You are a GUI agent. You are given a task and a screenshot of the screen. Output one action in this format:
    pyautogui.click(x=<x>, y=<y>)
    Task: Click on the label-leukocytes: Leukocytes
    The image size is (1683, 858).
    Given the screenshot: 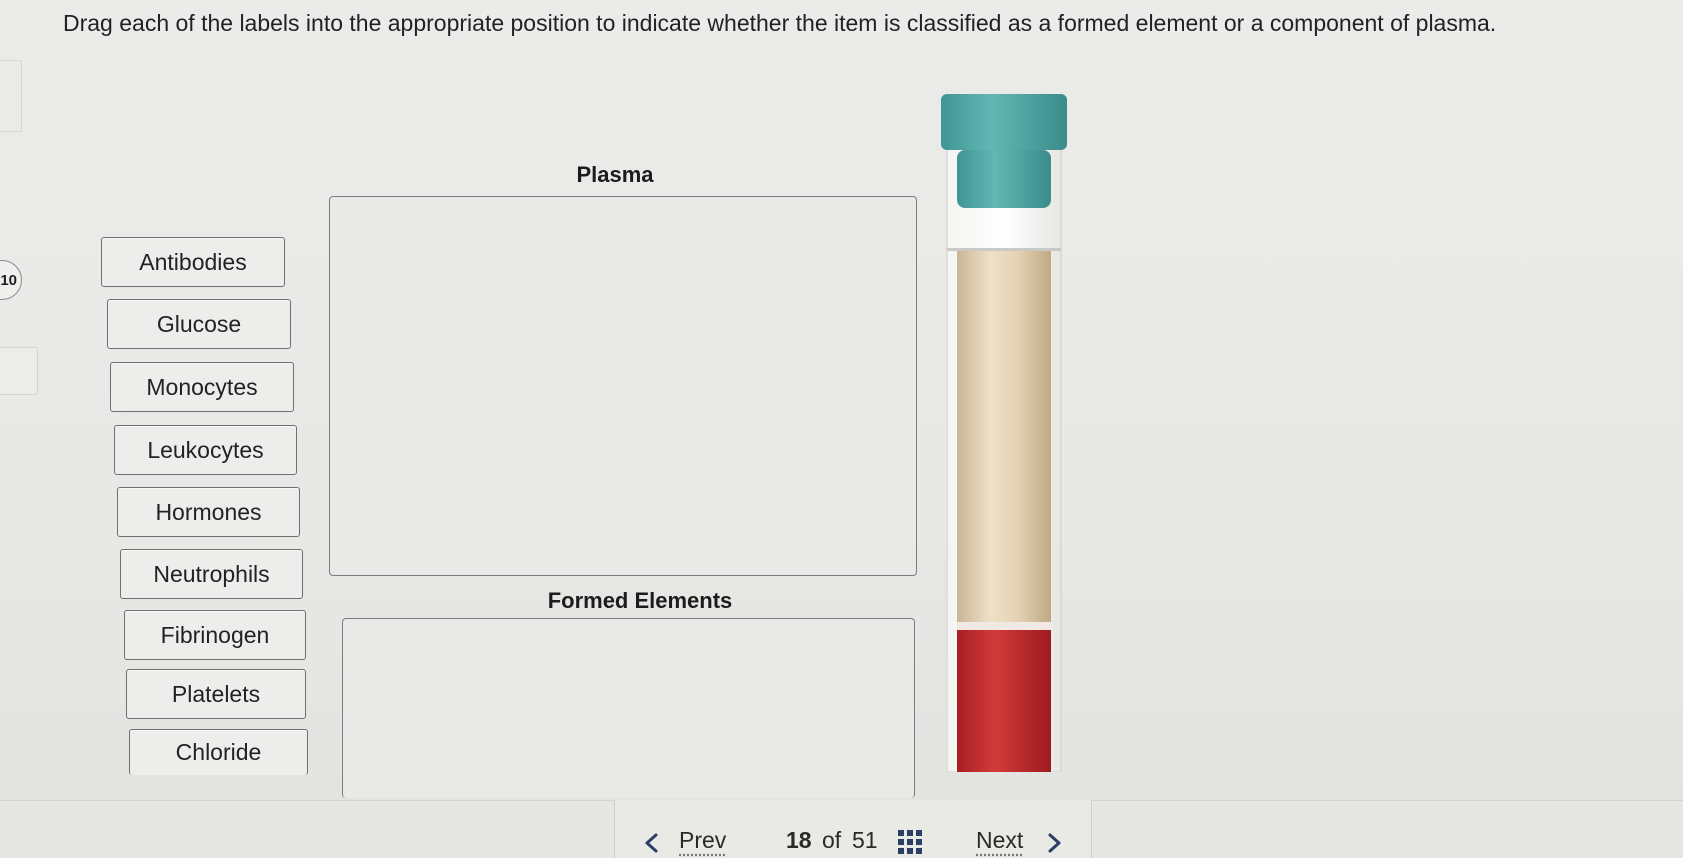 What is the action you would take?
    pyautogui.click(x=205, y=450)
    